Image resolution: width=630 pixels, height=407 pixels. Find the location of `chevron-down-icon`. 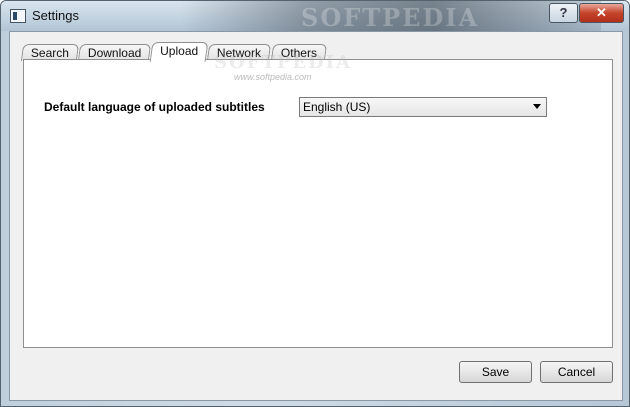

chevron-down-icon is located at coordinates (537, 106).